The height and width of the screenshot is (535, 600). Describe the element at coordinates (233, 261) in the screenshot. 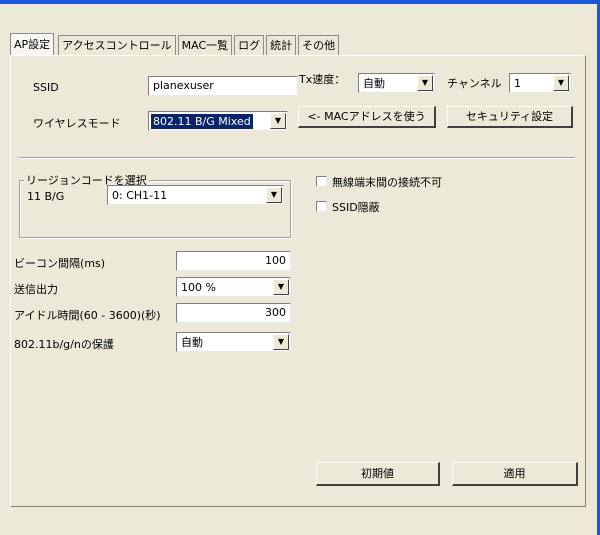

I see `beacon-interval-input: 100` at that location.